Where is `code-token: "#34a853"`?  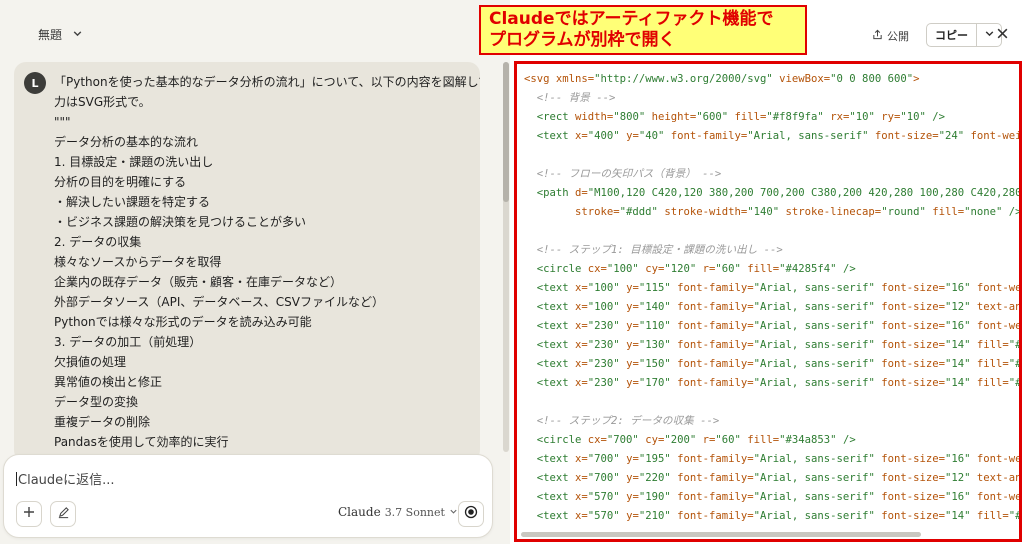 code-token: "#34a853" is located at coordinates (808, 440).